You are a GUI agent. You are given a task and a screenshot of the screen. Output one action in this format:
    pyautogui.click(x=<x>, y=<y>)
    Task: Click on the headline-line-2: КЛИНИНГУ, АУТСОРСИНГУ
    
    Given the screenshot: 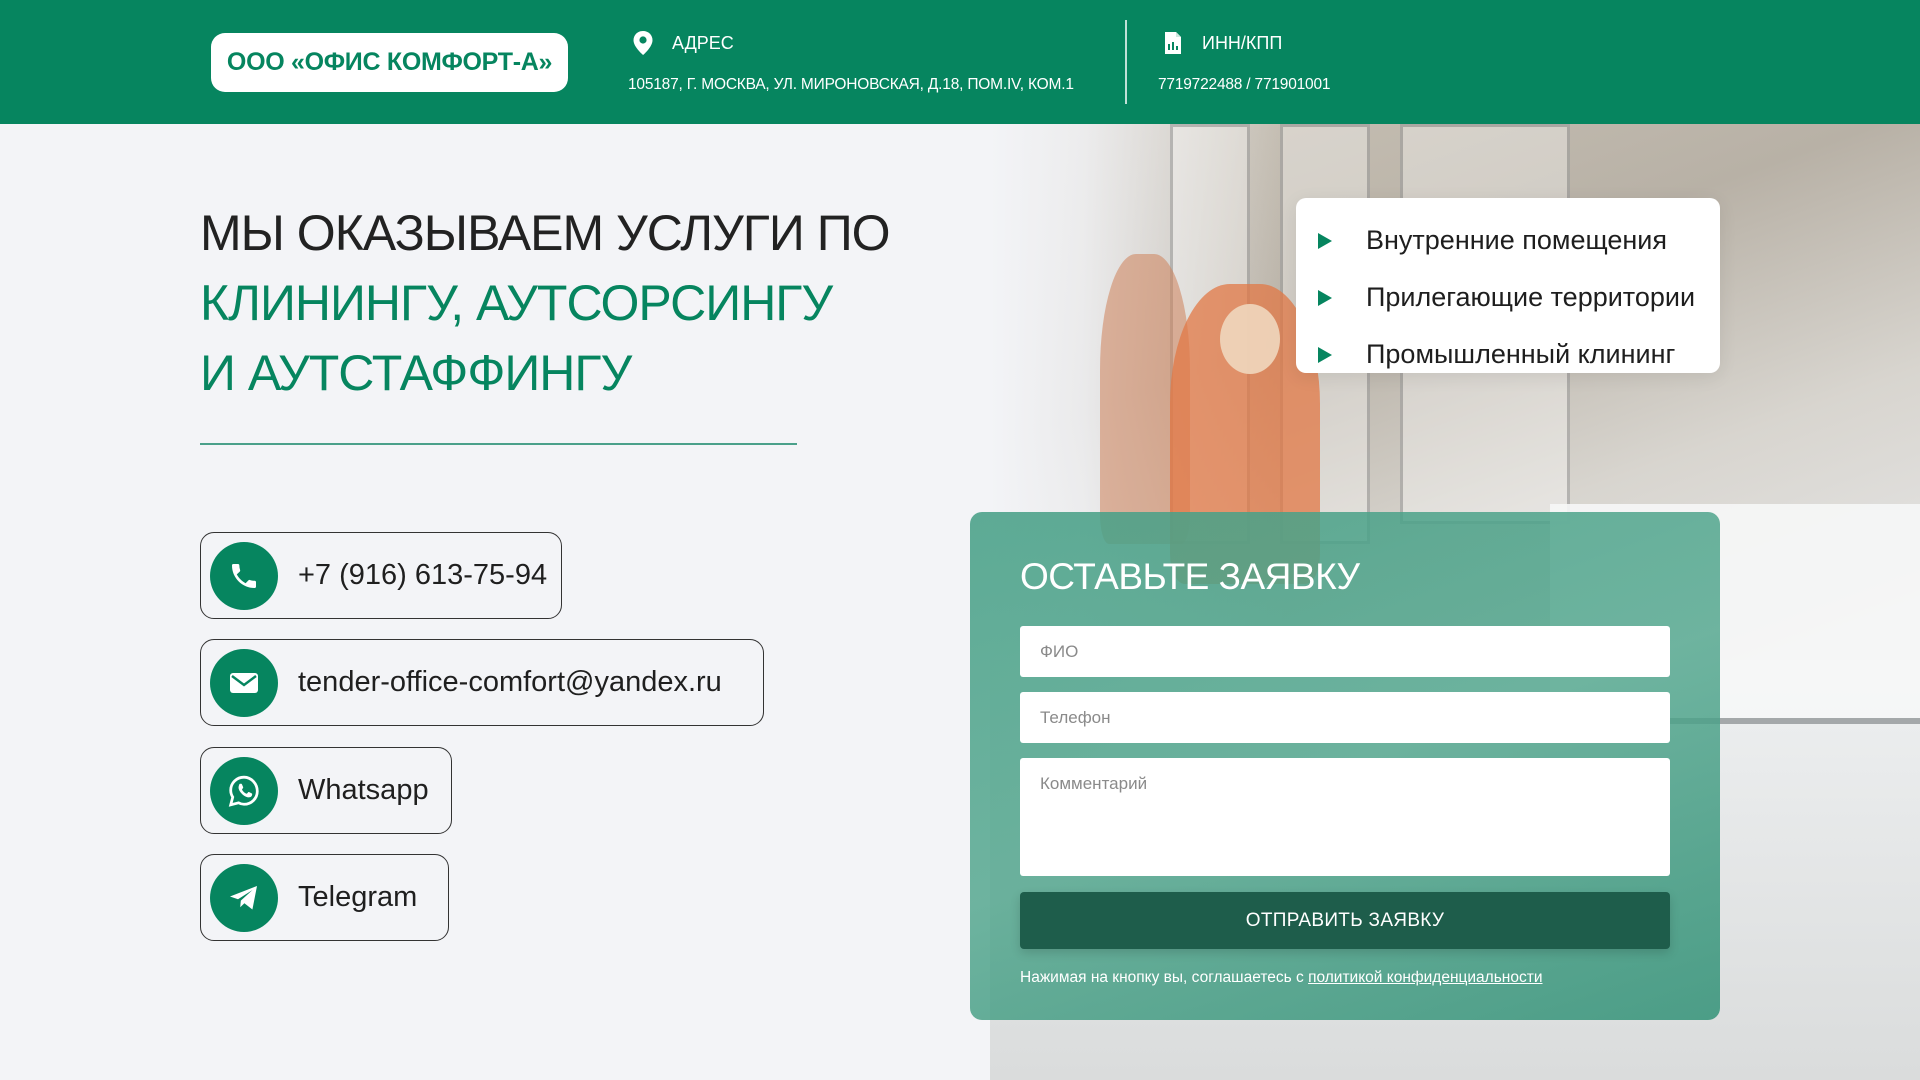 What is the action you would take?
    pyautogui.click(x=516, y=303)
    